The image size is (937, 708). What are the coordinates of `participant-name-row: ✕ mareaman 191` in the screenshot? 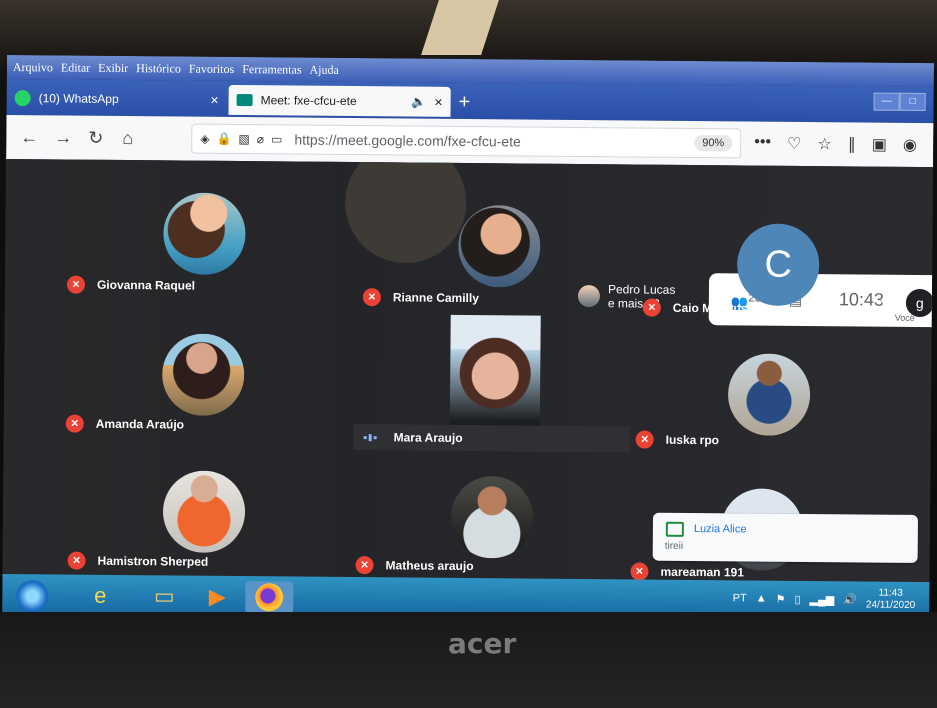 It's located at (687, 571).